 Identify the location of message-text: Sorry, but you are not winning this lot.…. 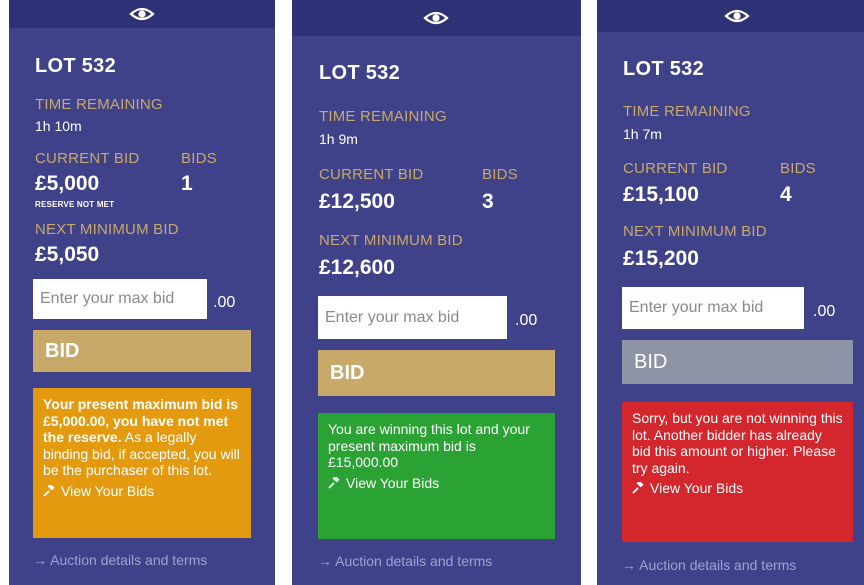
(737, 443).